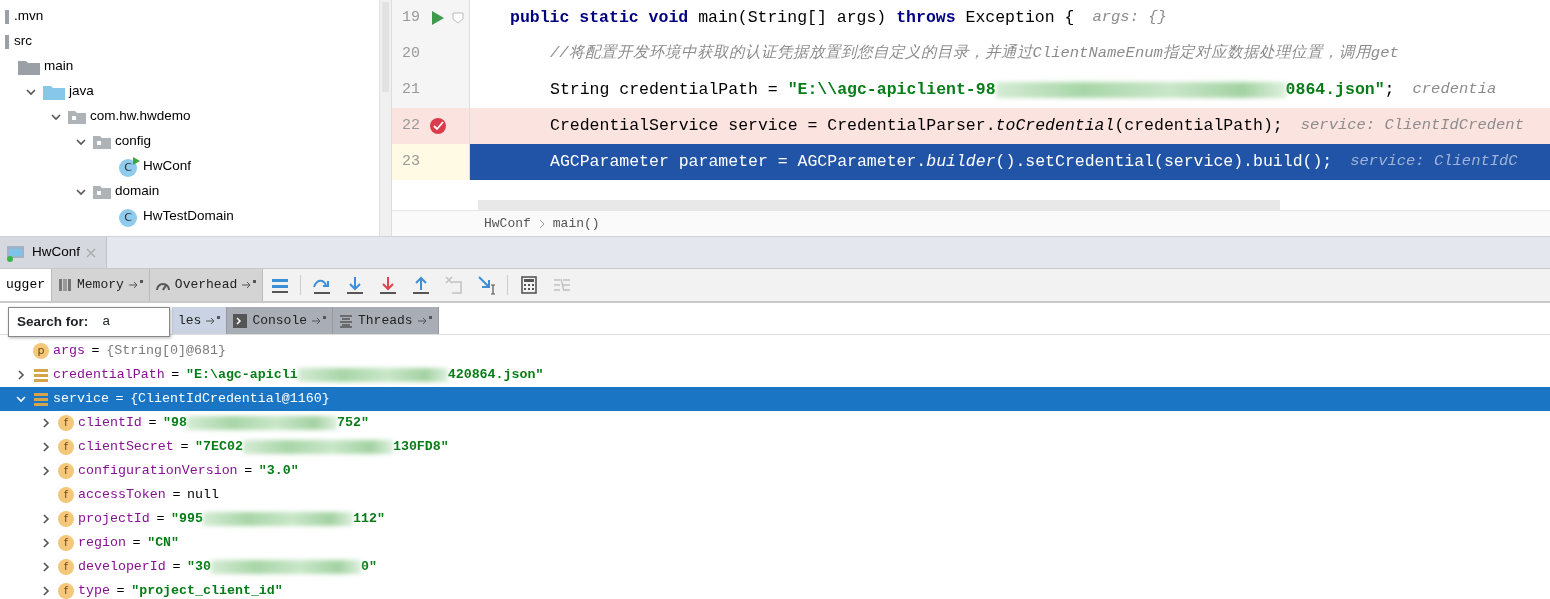  I want to click on tab-label: Overhead, so click(206, 285).